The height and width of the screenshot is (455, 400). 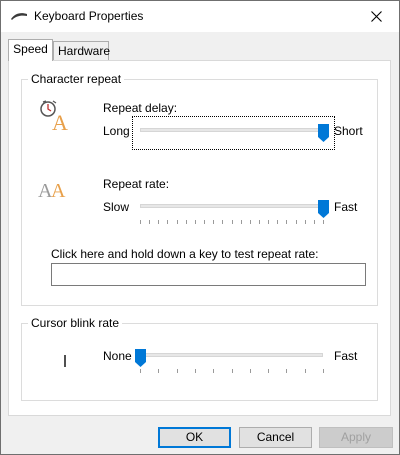 I want to click on repeat-rate-ticks, so click(x=232, y=222).